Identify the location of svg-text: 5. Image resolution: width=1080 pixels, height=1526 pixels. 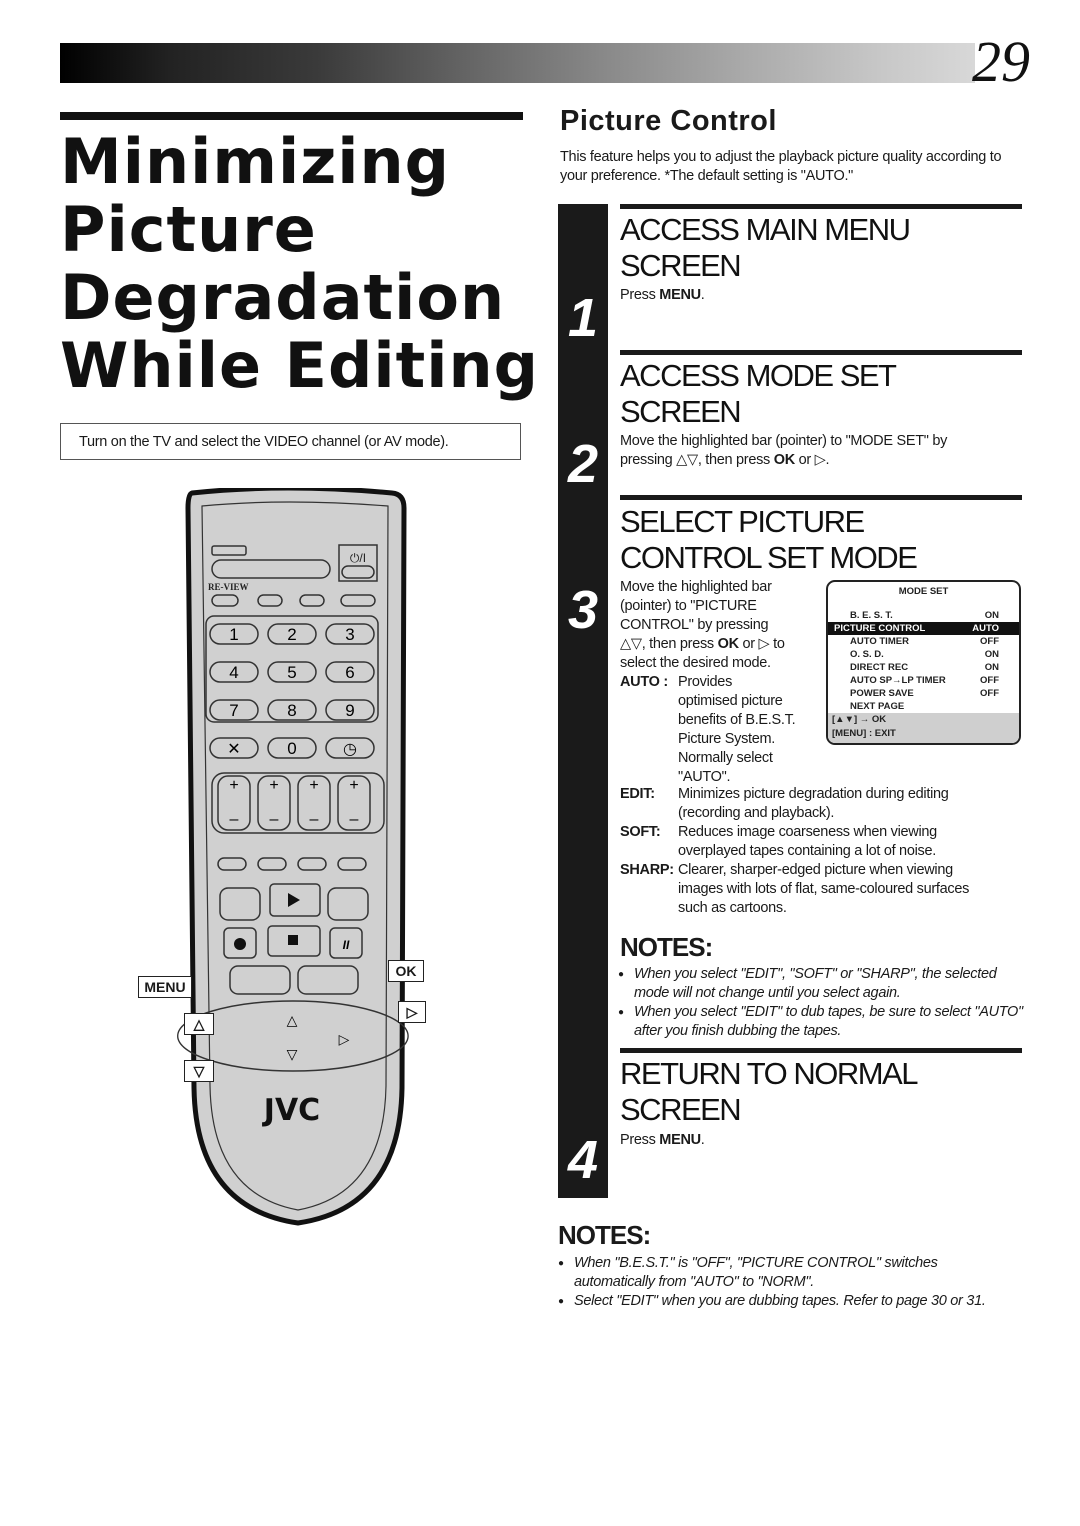
(291, 672).